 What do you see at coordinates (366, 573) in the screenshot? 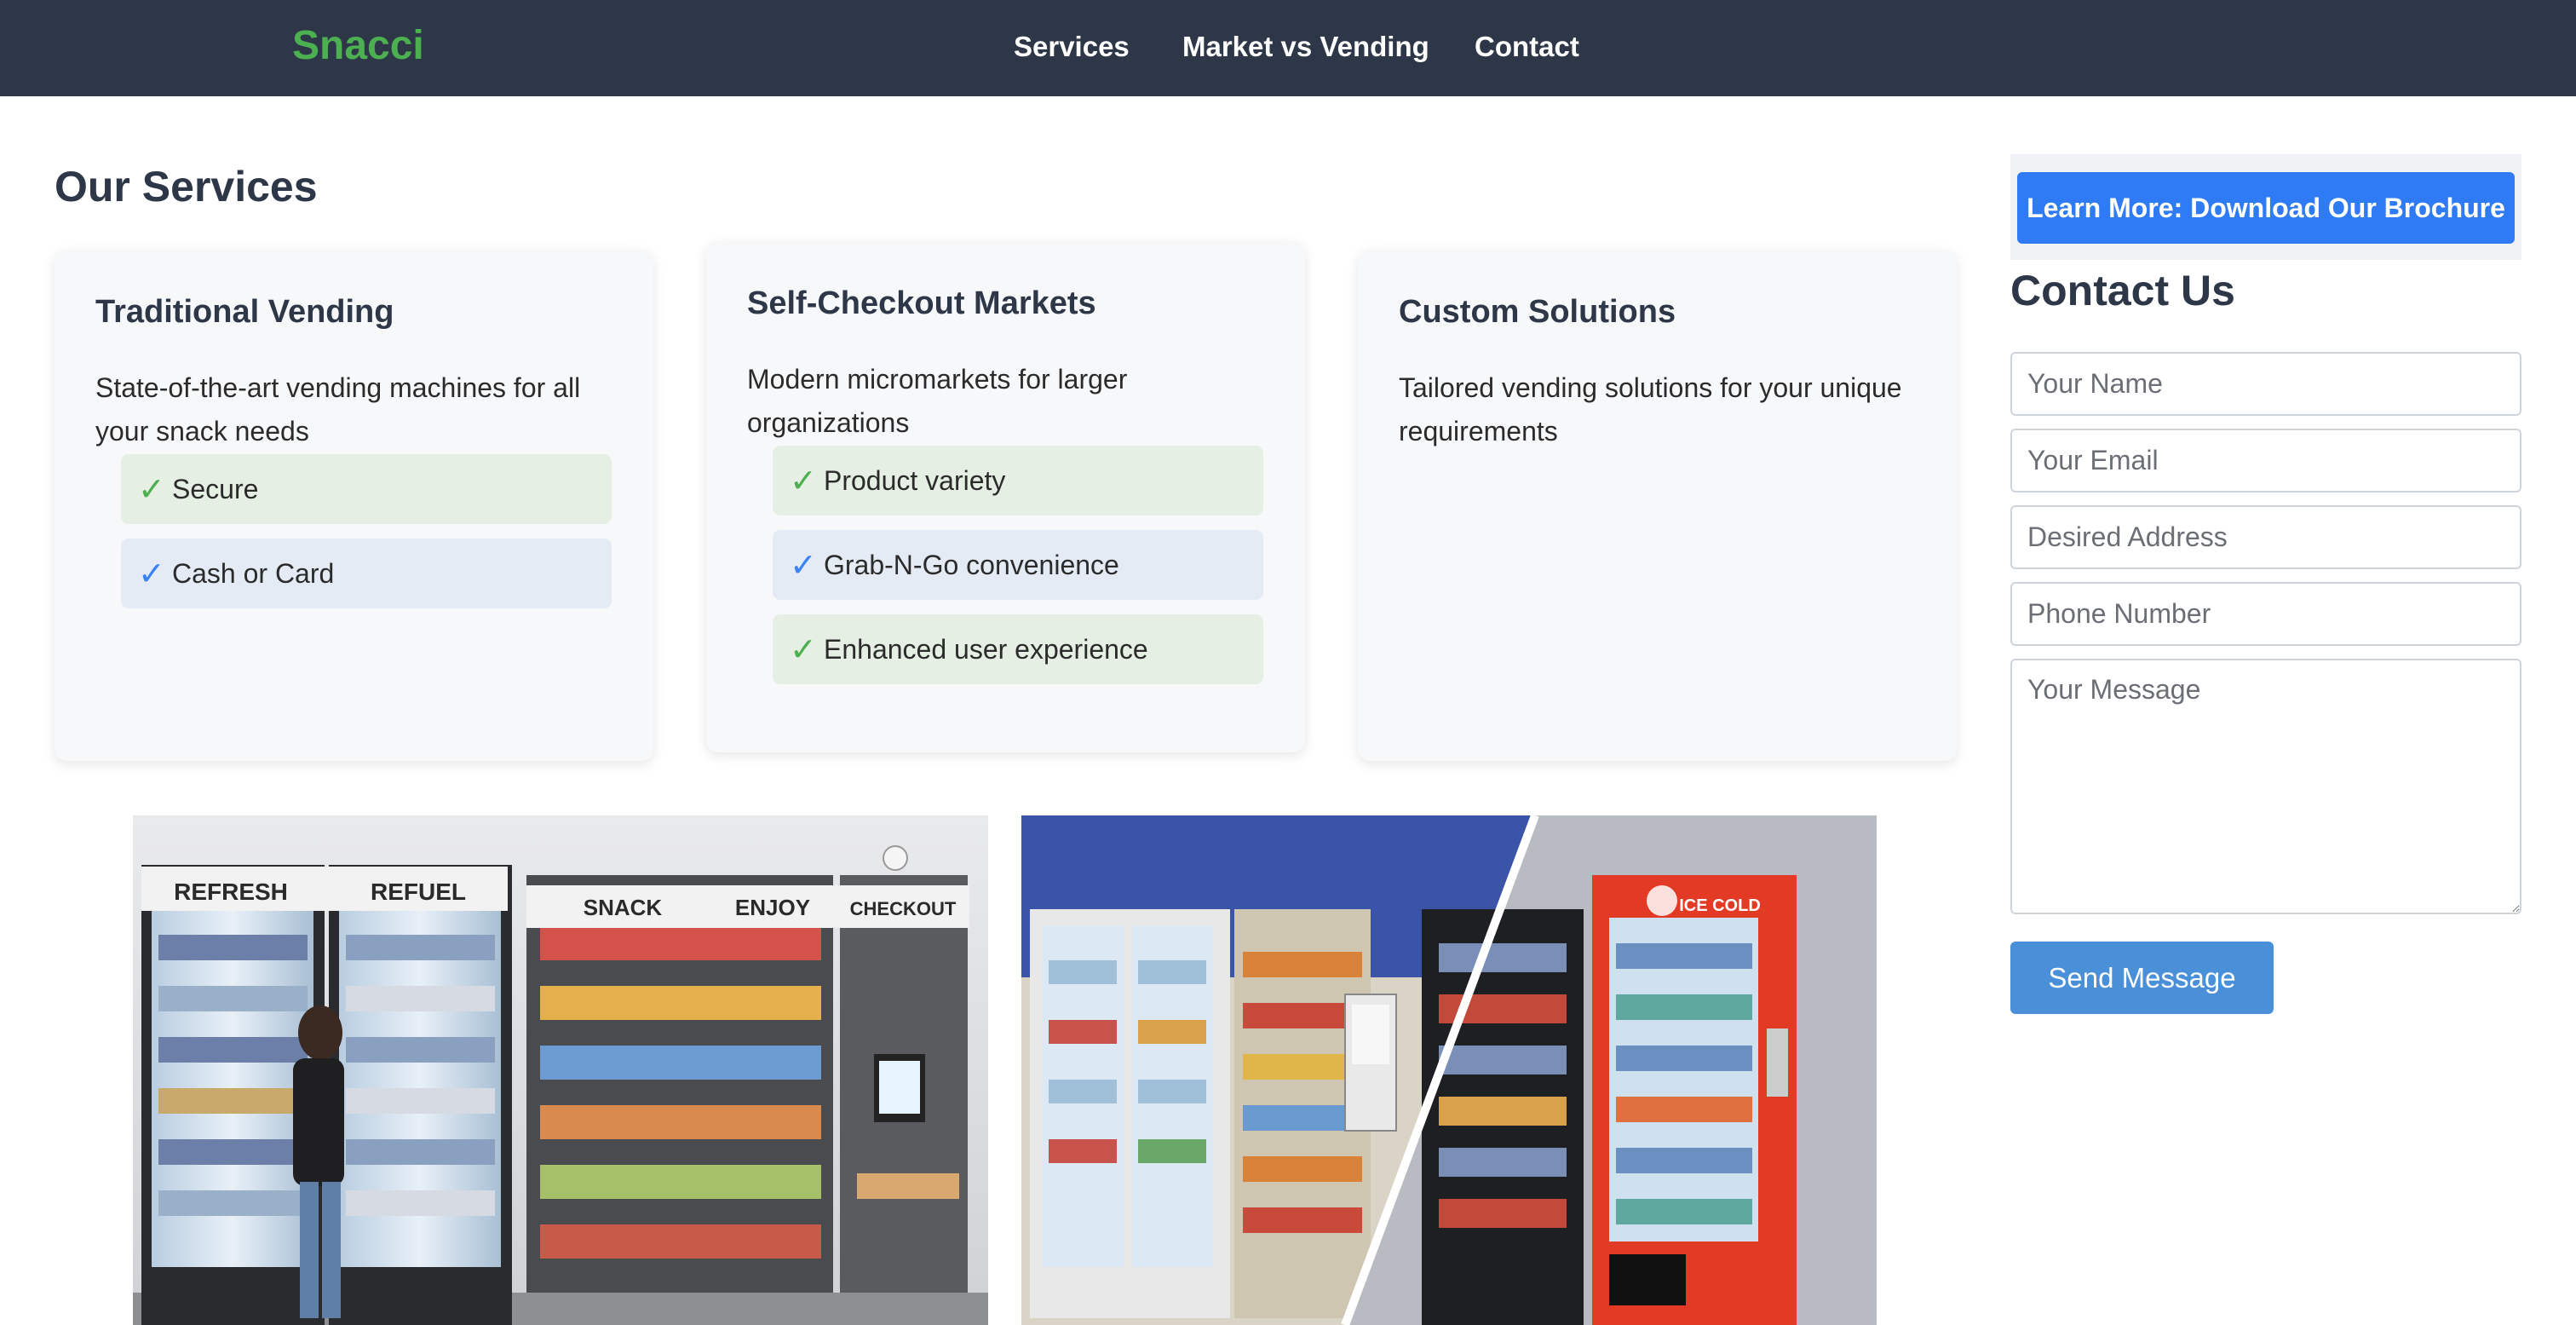
I see `feature-item: ✓ Cash or Card` at bounding box center [366, 573].